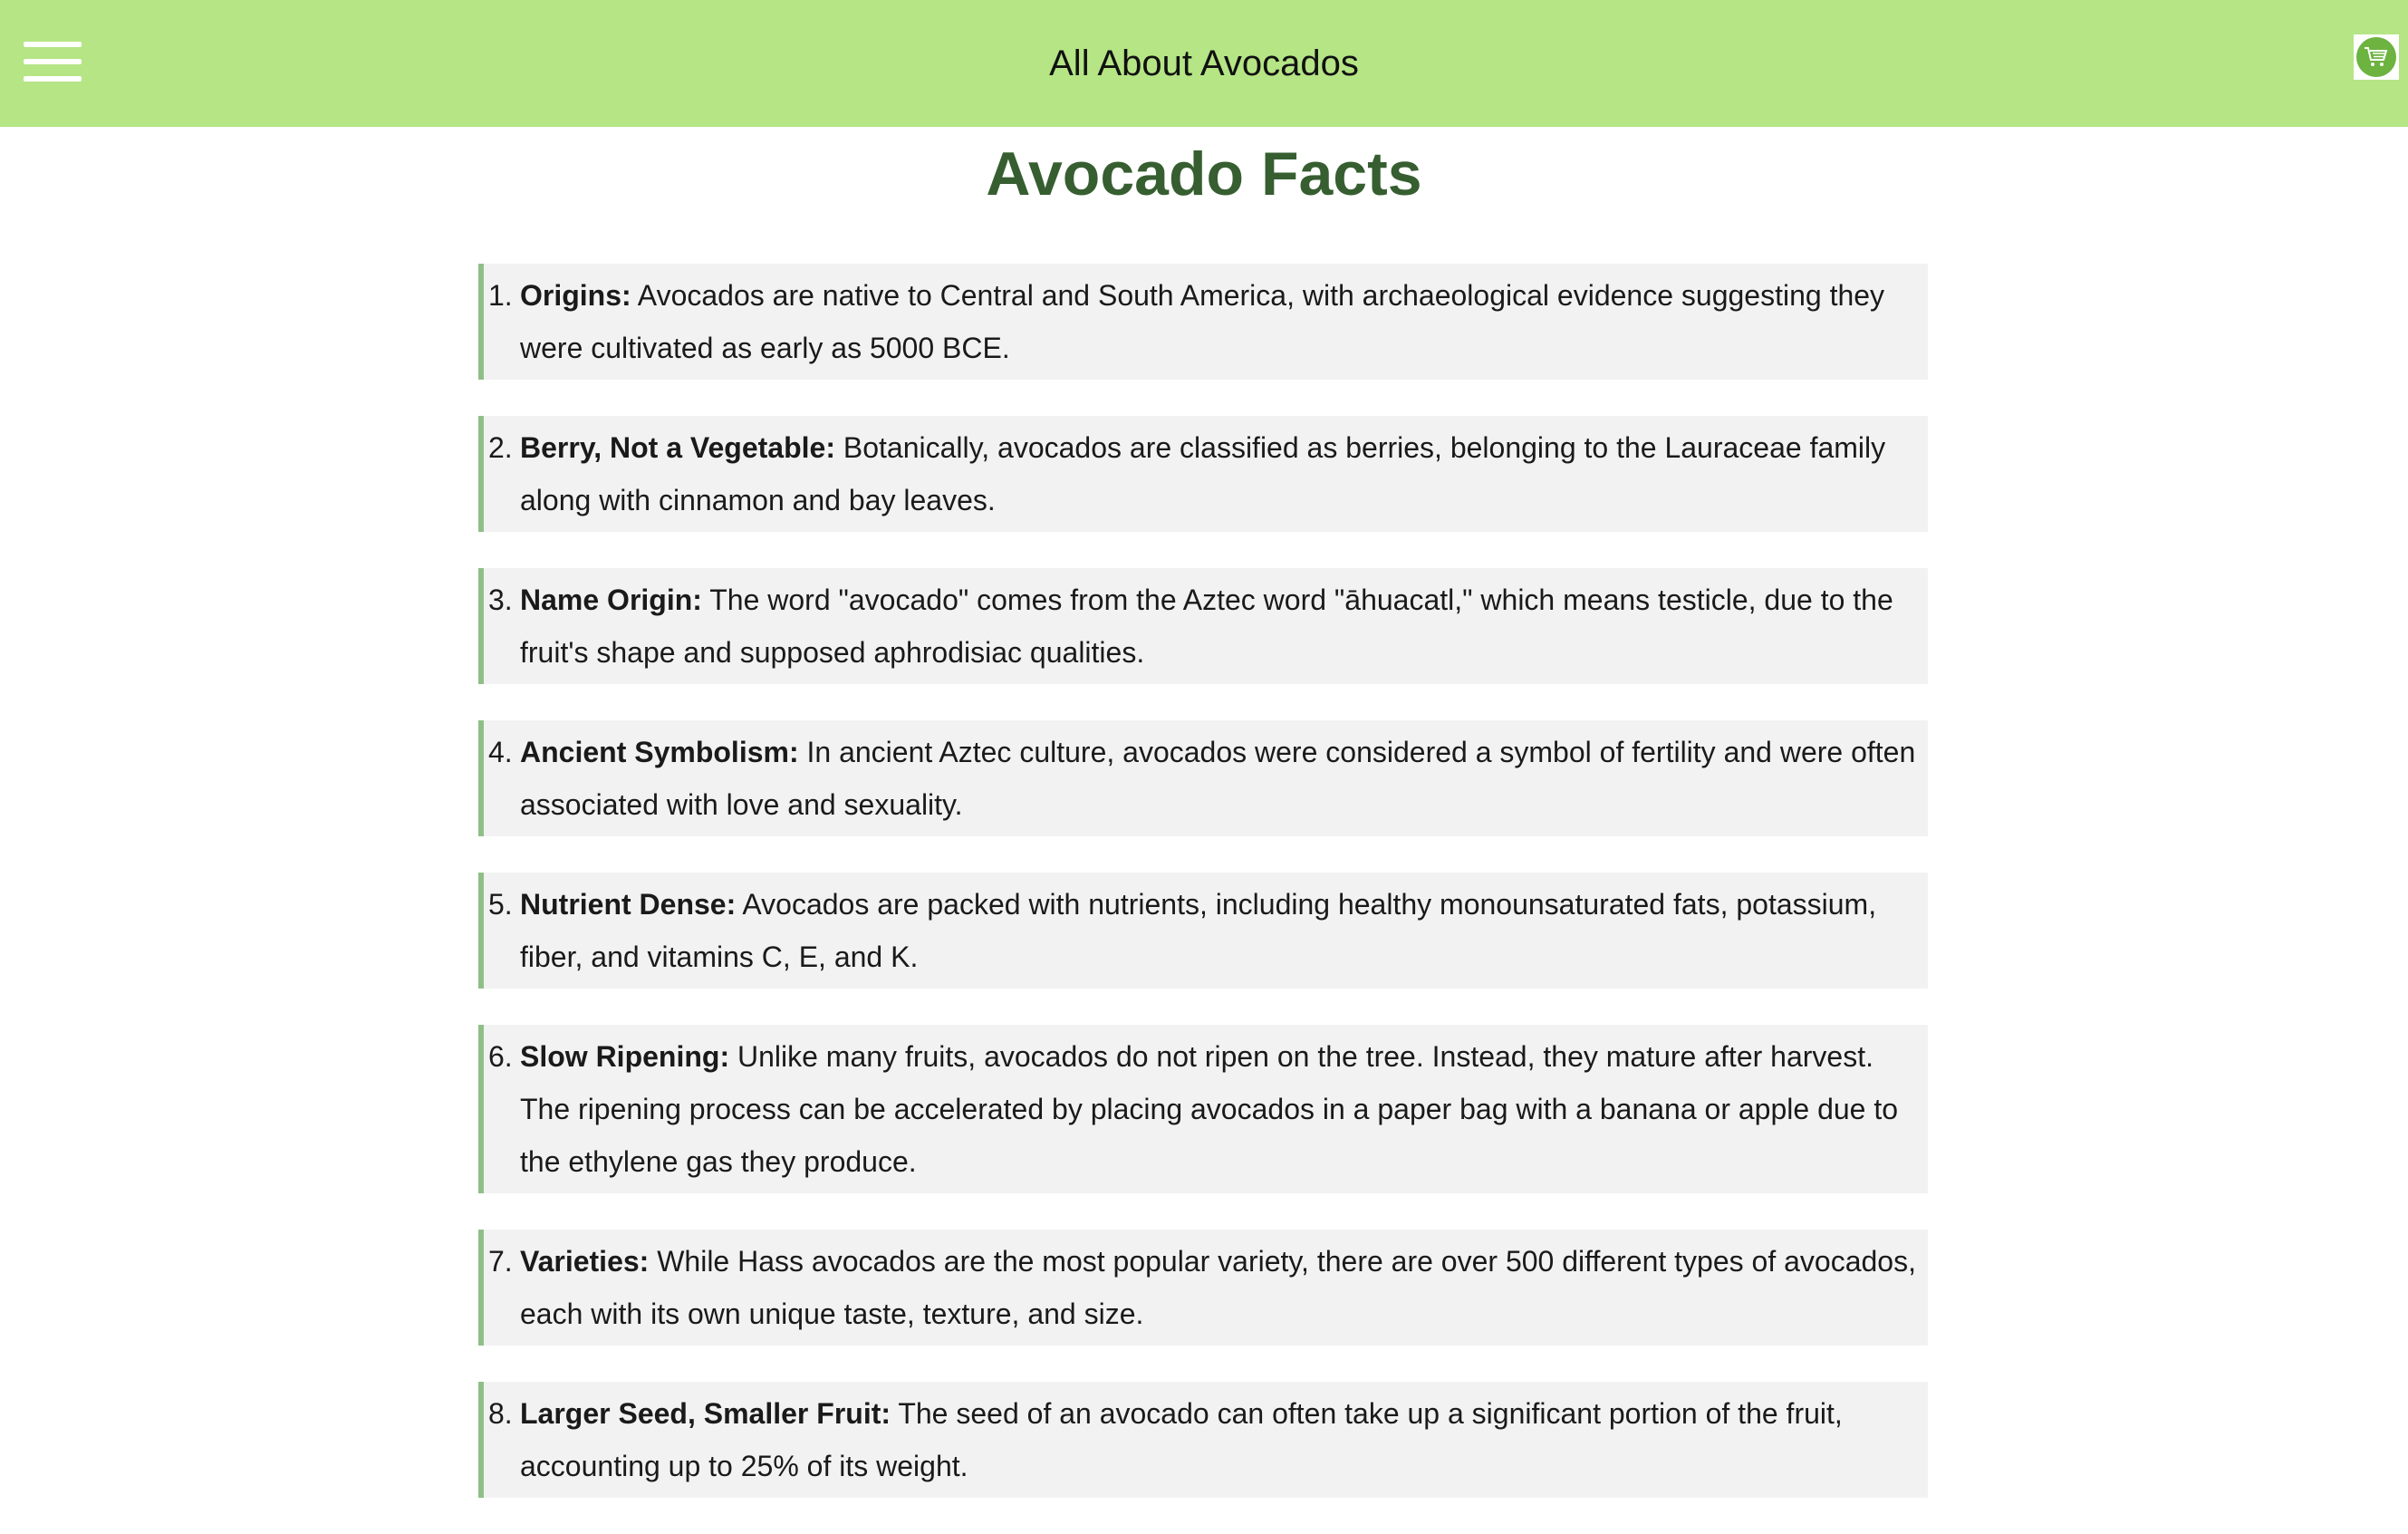 This screenshot has width=2408, height=1534. I want to click on fact-number: 1., so click(500, 295).